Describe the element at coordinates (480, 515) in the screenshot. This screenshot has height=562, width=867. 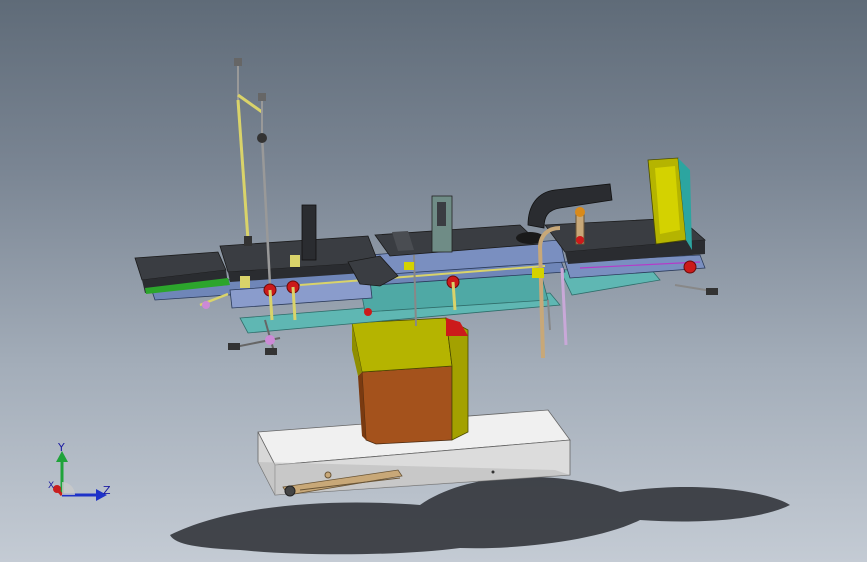
I see `ground-shadow` at that location.